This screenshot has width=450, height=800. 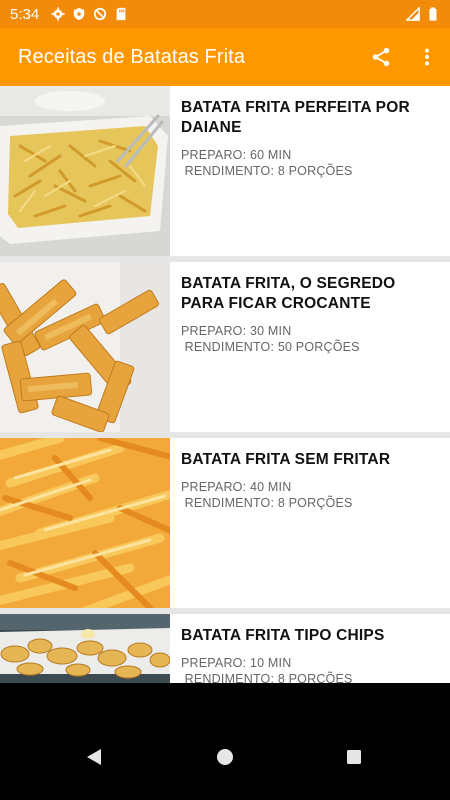 I want to click on fries-on-plate-image, so click(x=85, y=171).